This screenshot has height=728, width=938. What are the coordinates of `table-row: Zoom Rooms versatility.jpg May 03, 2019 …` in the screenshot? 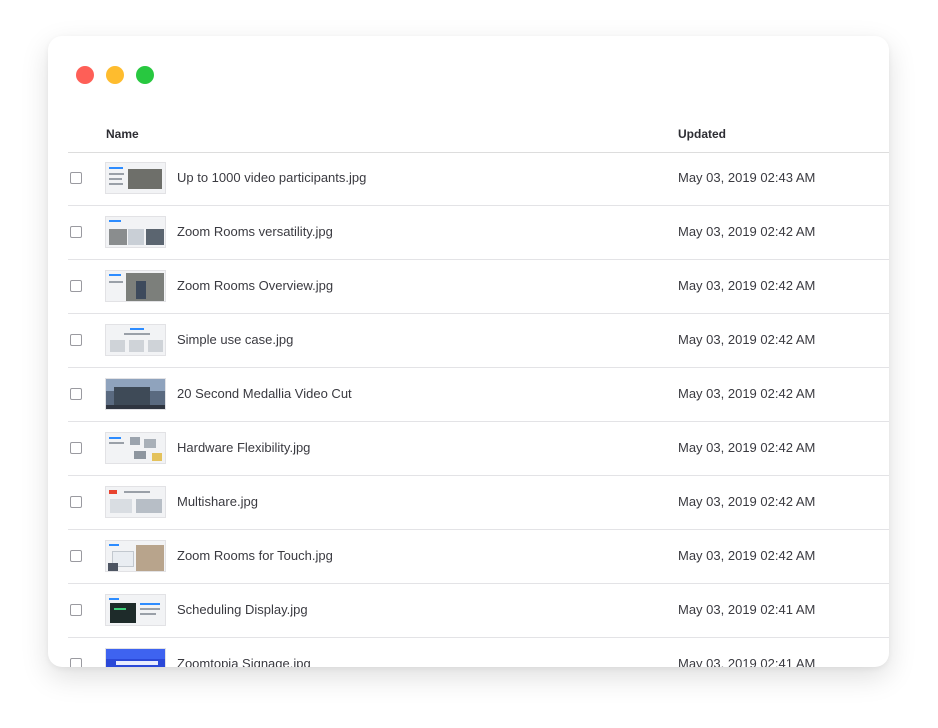 It's located at (478, 233).